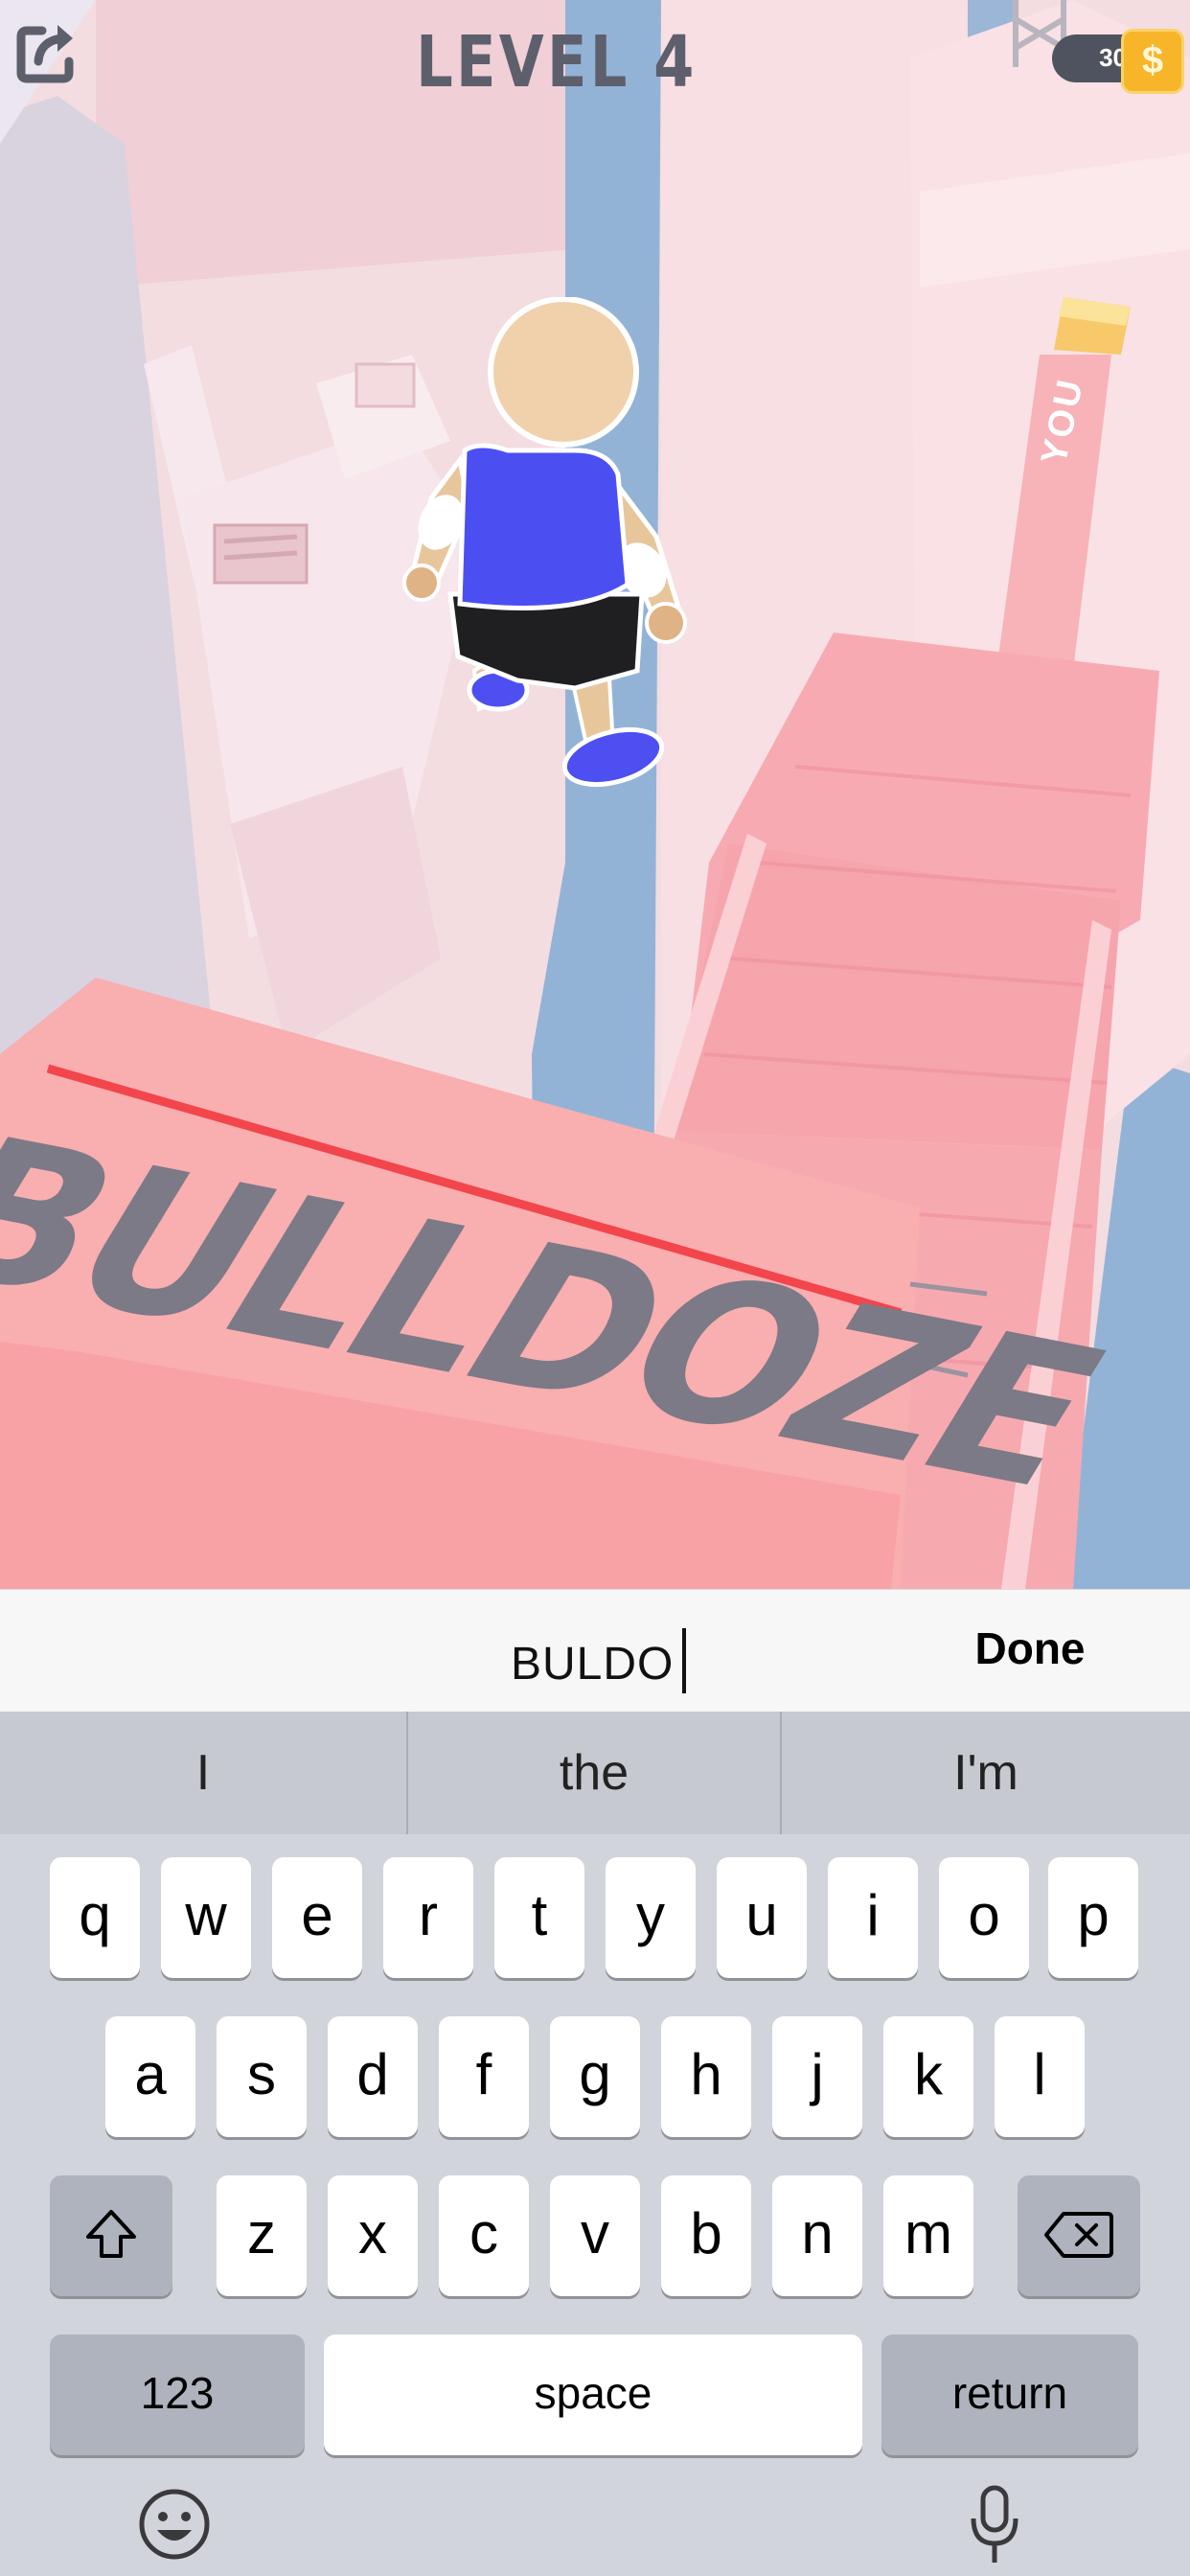 Image resolution: width=1190 pixels, height=2576 pixels. Describe the element at coordinates (539, 1917) in the screenshot. I see `key-t: t` at that location.